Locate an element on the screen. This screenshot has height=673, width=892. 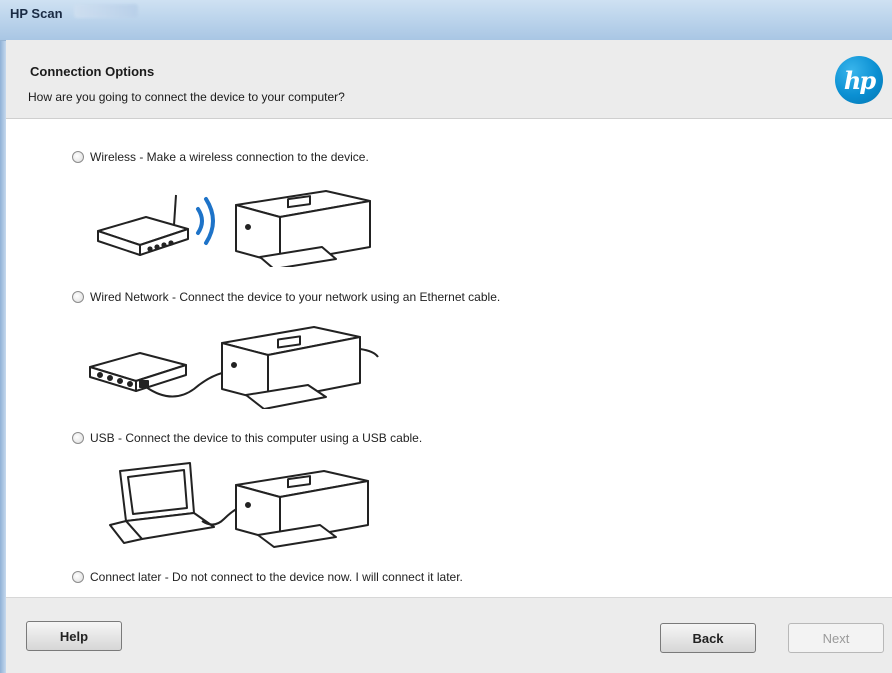
router-icon is located at coordinates (143, 225).